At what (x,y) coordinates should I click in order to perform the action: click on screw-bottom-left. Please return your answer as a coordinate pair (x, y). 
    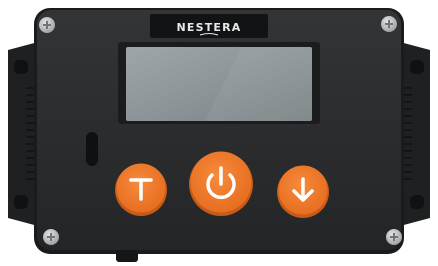
    Looking at the image, I should click on (51, 237).